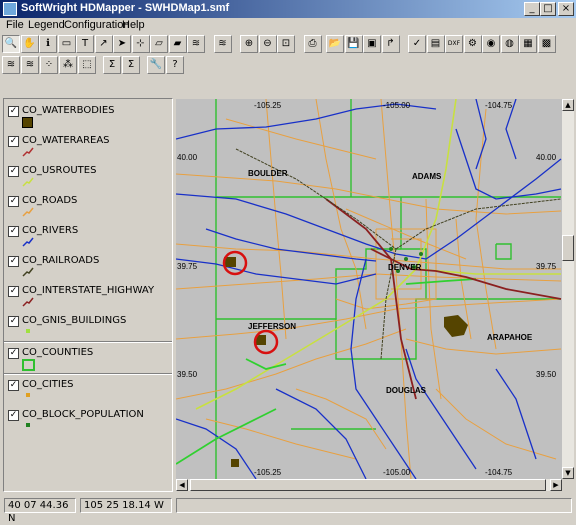 Image resolution: width=576 pixels, height=525 pixels. What do you see at coordinates (288, 9) in the screenshot?
I see `title-bar: SoftWright HDMapper - SWHDMap1.smf _ □ ×` at bounding box center [288, 9].